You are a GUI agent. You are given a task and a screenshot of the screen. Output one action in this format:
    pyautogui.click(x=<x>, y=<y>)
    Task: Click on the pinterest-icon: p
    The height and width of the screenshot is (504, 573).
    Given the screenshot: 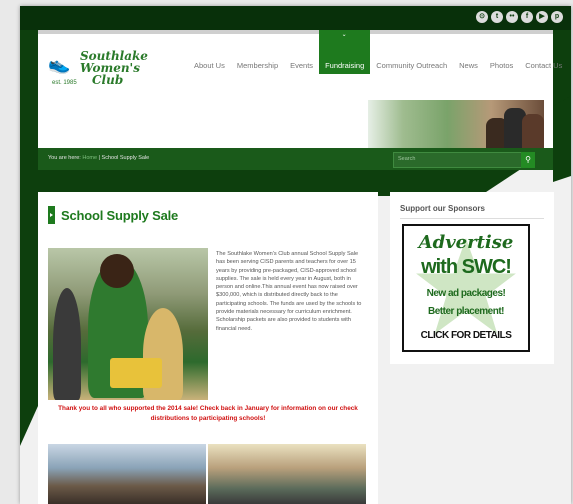 What is the action you would take?
    pyautogui.click(x=557, y=17)
    